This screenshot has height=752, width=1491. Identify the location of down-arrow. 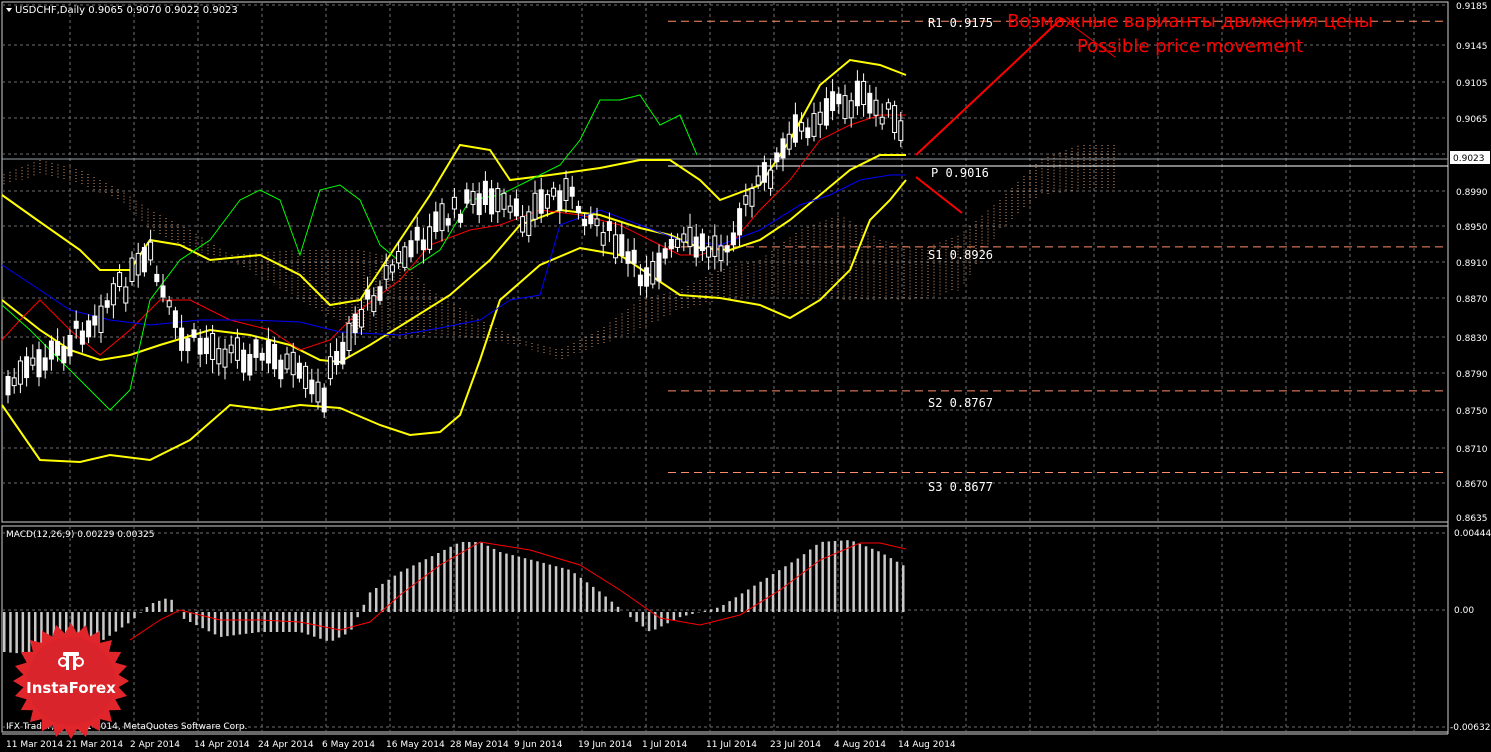
(939, 195).